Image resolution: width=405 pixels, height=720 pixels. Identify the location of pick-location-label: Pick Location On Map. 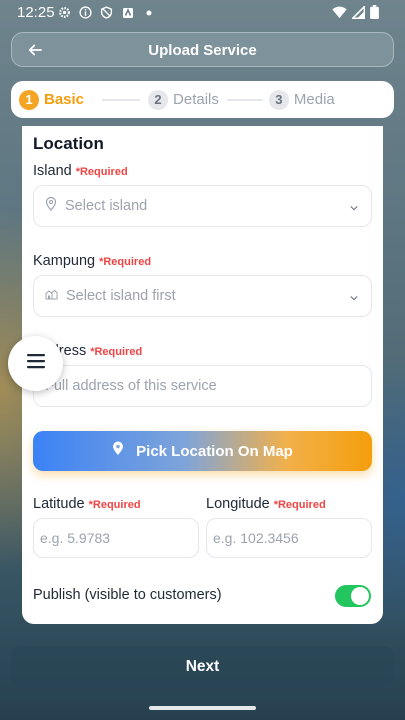
(214, 451).